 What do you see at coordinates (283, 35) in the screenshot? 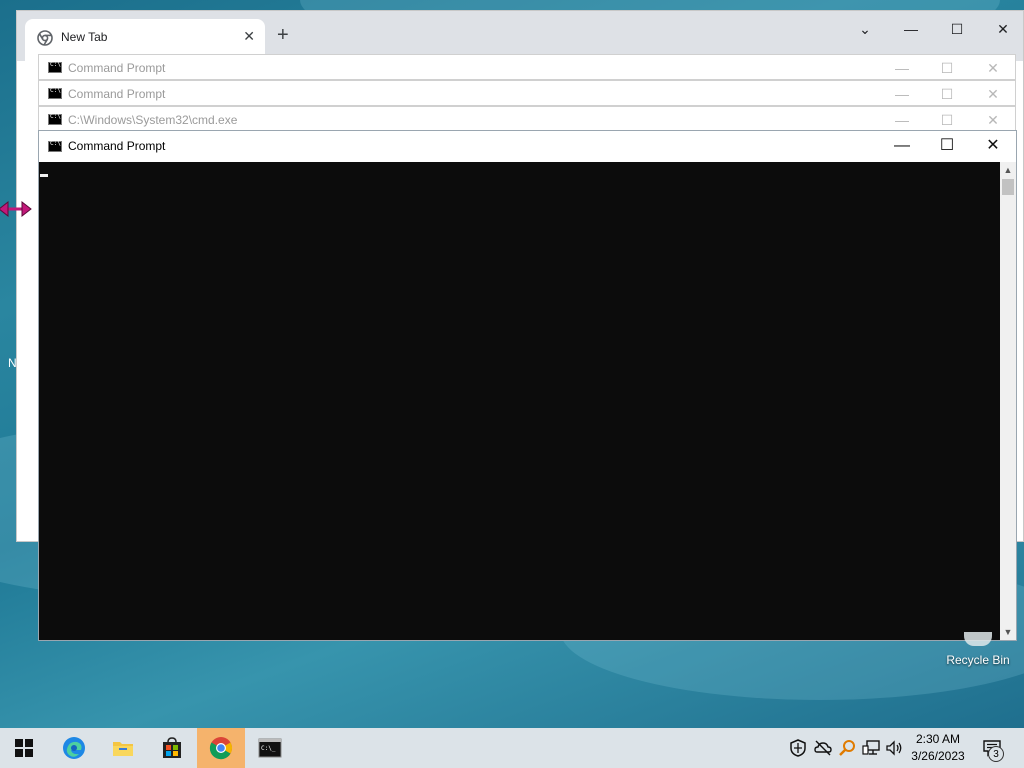
I see `new-tab-button: +` at bounding box center [283, 35].